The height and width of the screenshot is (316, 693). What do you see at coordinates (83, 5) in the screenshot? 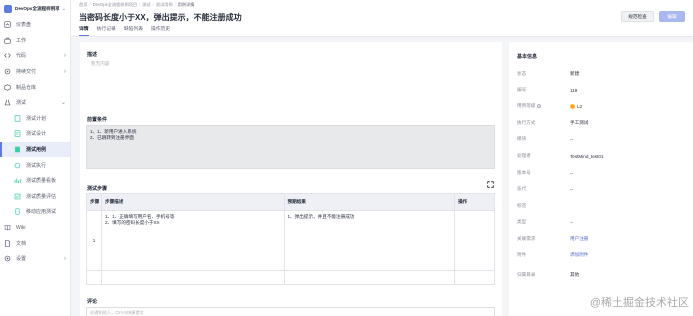
I see `breadcrumb-item: 首页` at bounding box center [83, 5].